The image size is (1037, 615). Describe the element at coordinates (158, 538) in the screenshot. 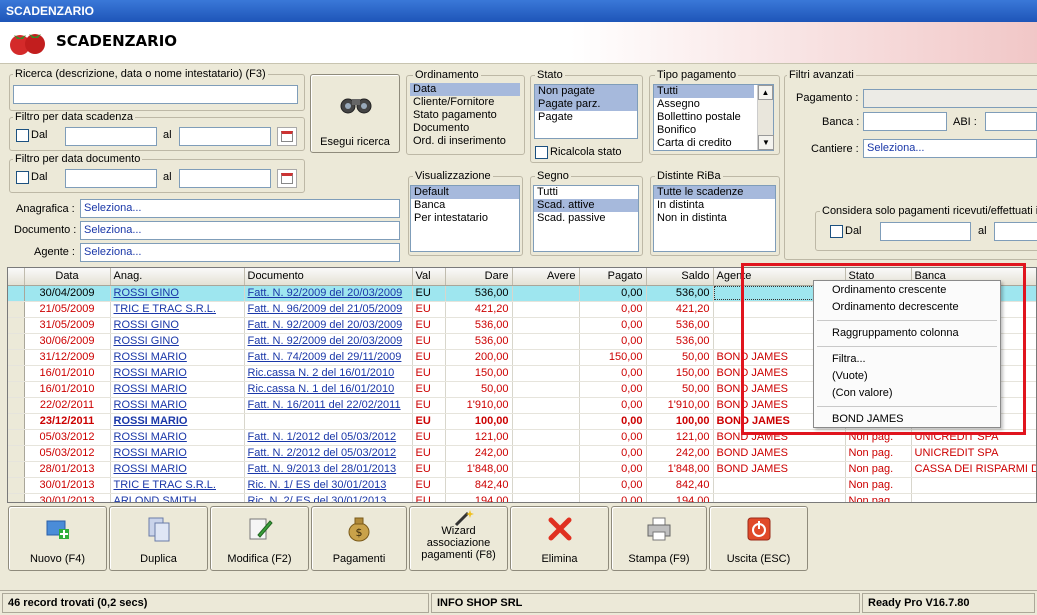

I see `duplica-button: Duplica` at that location.